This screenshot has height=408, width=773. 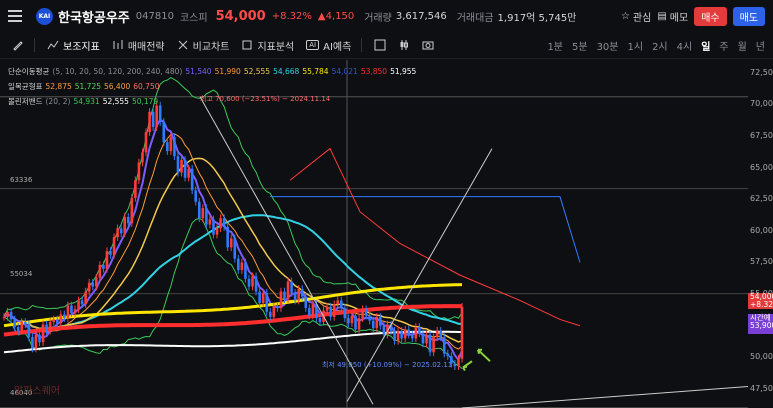 What do you see at coordinates (138, 45) in the screenshot?
I see `toolbar-strategy: 매매전략` at bounding box center [138, 45].